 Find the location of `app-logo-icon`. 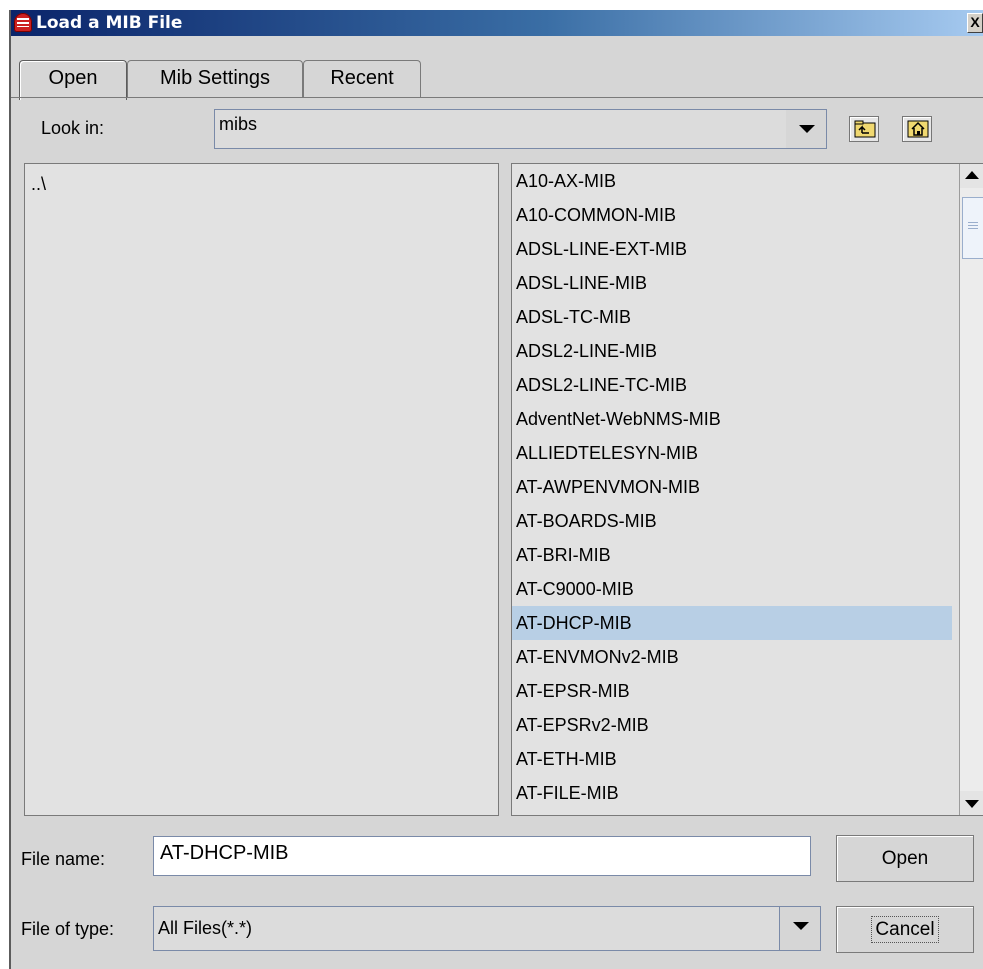

app-logo-icon is located at coordinates (23, 22).